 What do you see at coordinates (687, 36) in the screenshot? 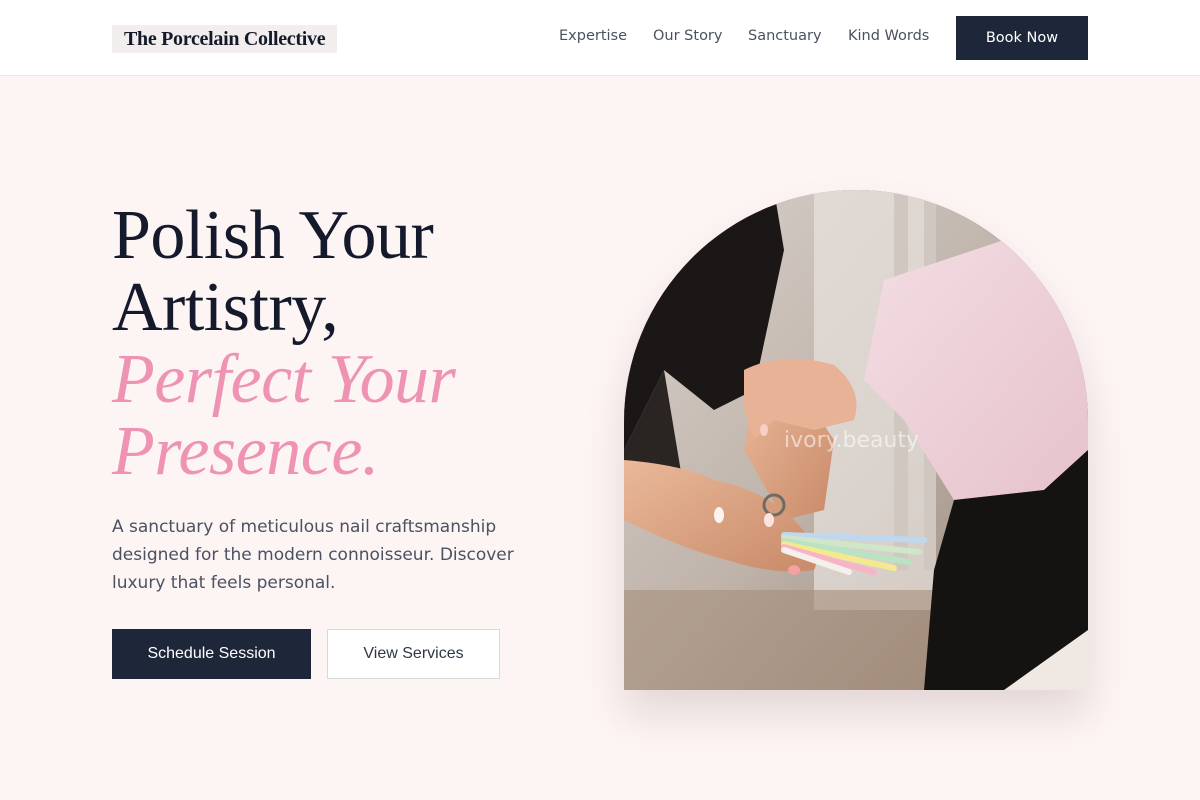
I see `nav-link-our-story: Our Story` at bounding box center [687, 36].